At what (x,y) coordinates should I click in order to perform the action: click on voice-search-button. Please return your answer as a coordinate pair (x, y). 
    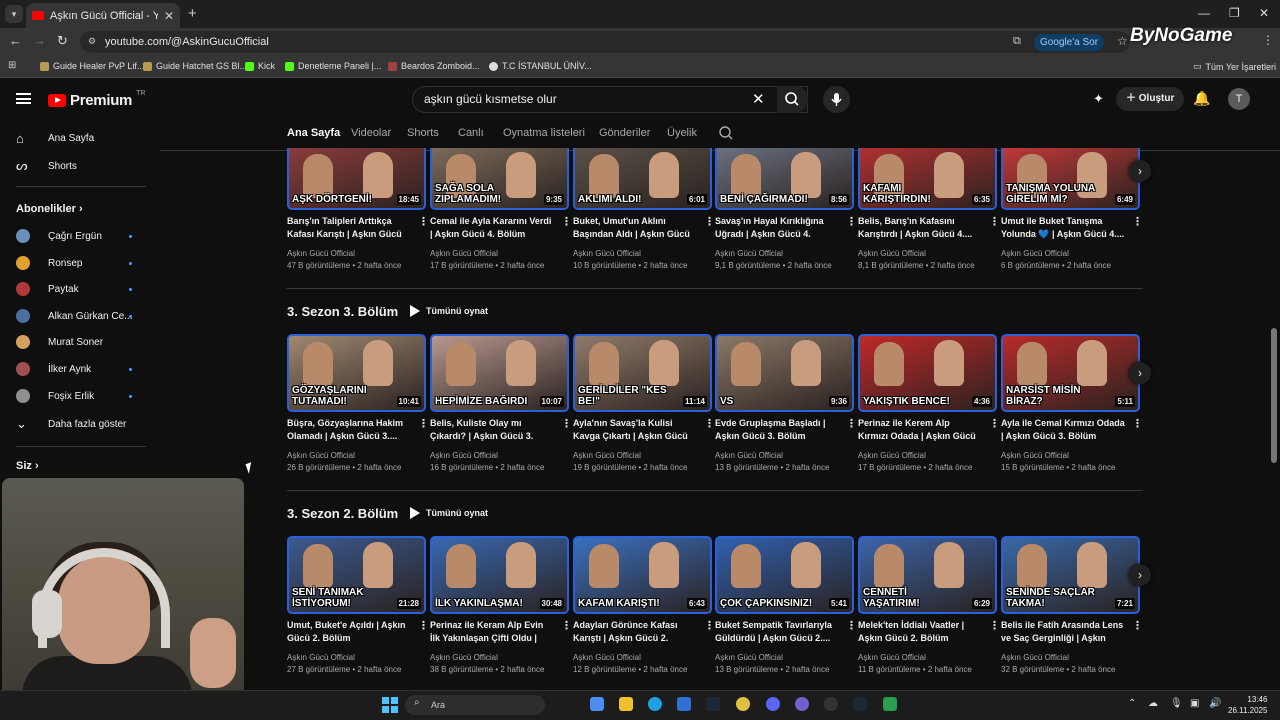
    Looking at the image, I should click on (836, 99).